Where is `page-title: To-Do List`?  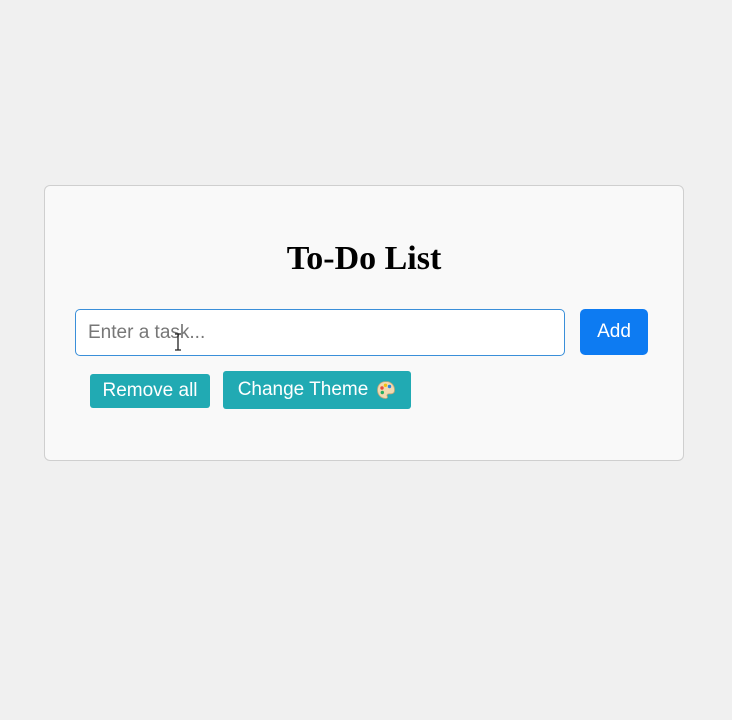 page-title: To-Do List is located at coordinates (364, 258).